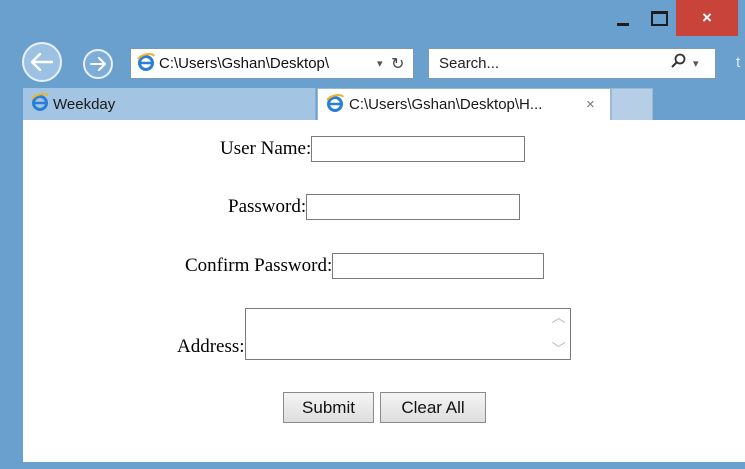  Describe the element at coordinates (169, 104) in the screenshot. I see `tab-weekday: Weekday` at that location.